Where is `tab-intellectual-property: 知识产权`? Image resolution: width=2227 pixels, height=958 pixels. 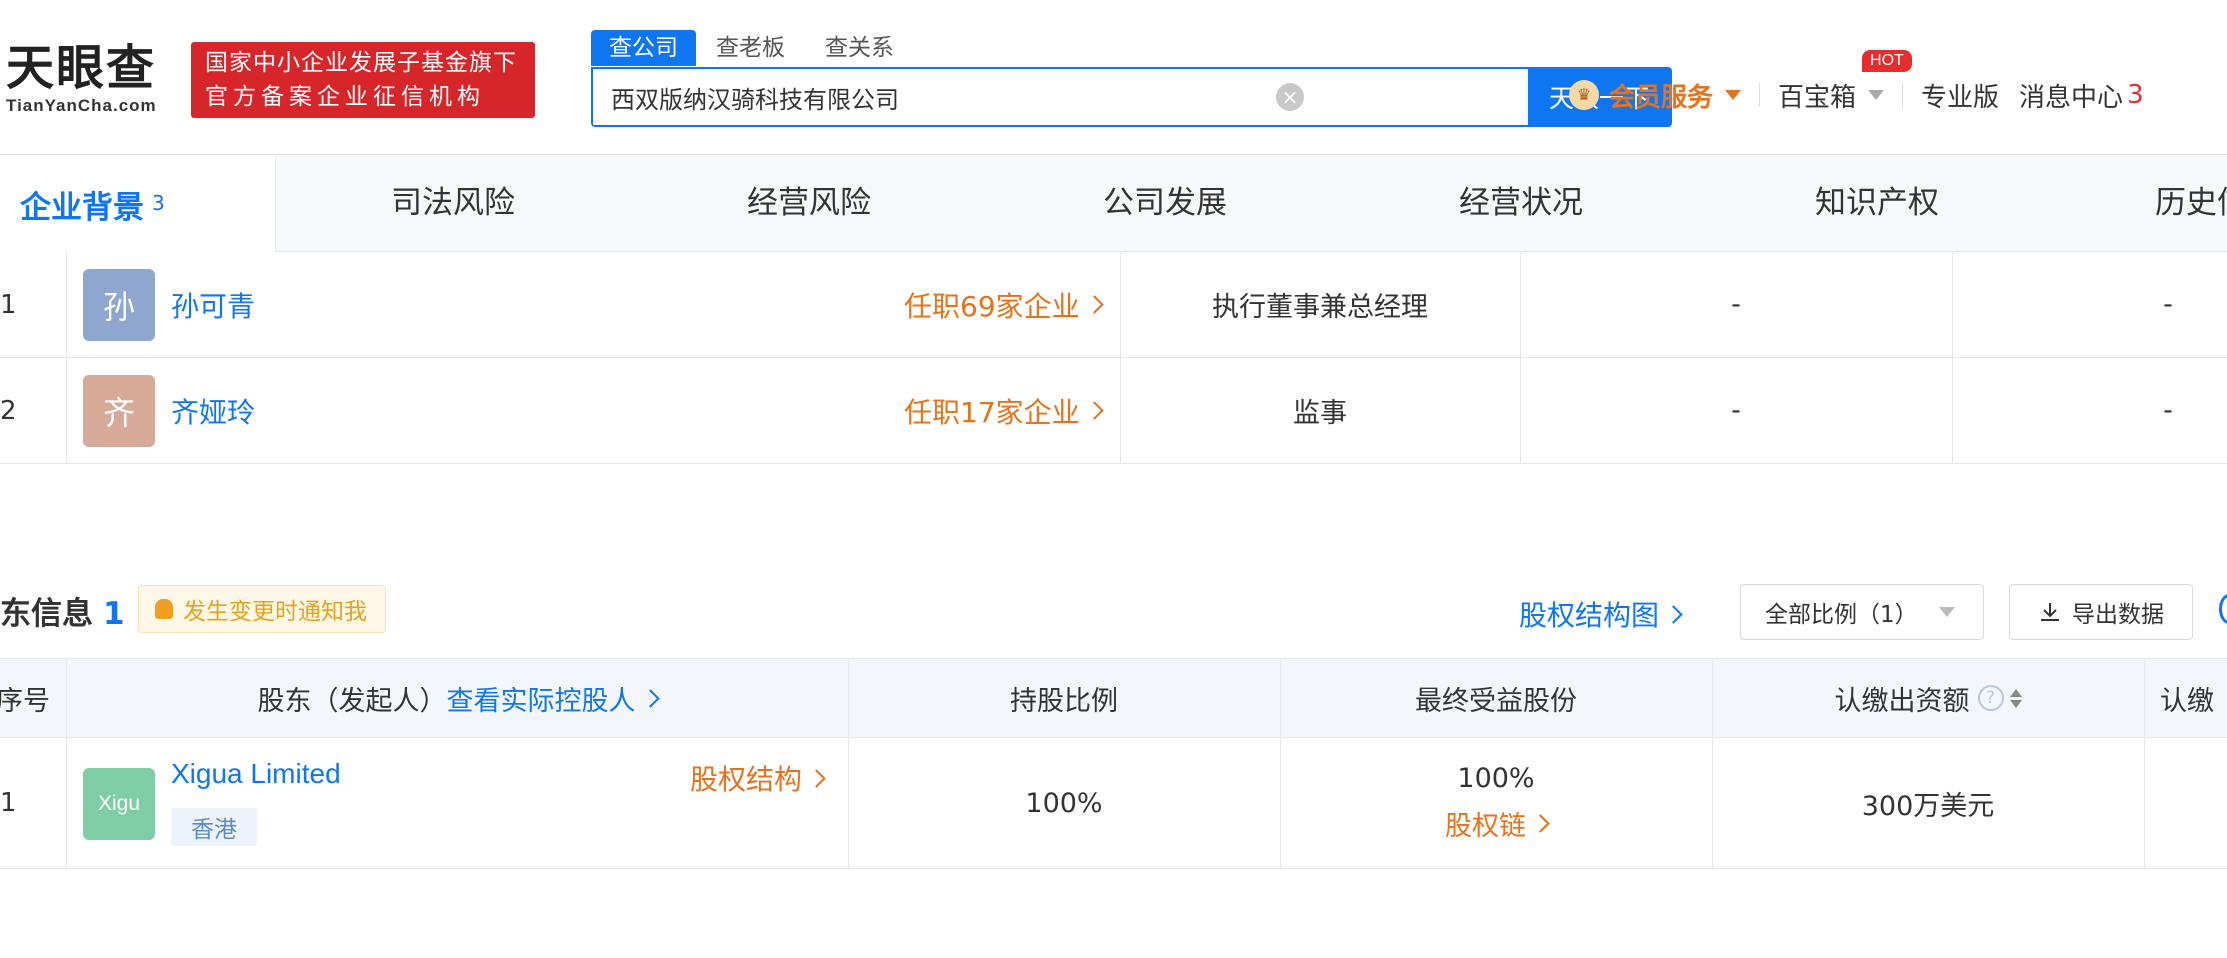 tab-intellectual-property: 知识产权 is located at coordinates (1877, 203).